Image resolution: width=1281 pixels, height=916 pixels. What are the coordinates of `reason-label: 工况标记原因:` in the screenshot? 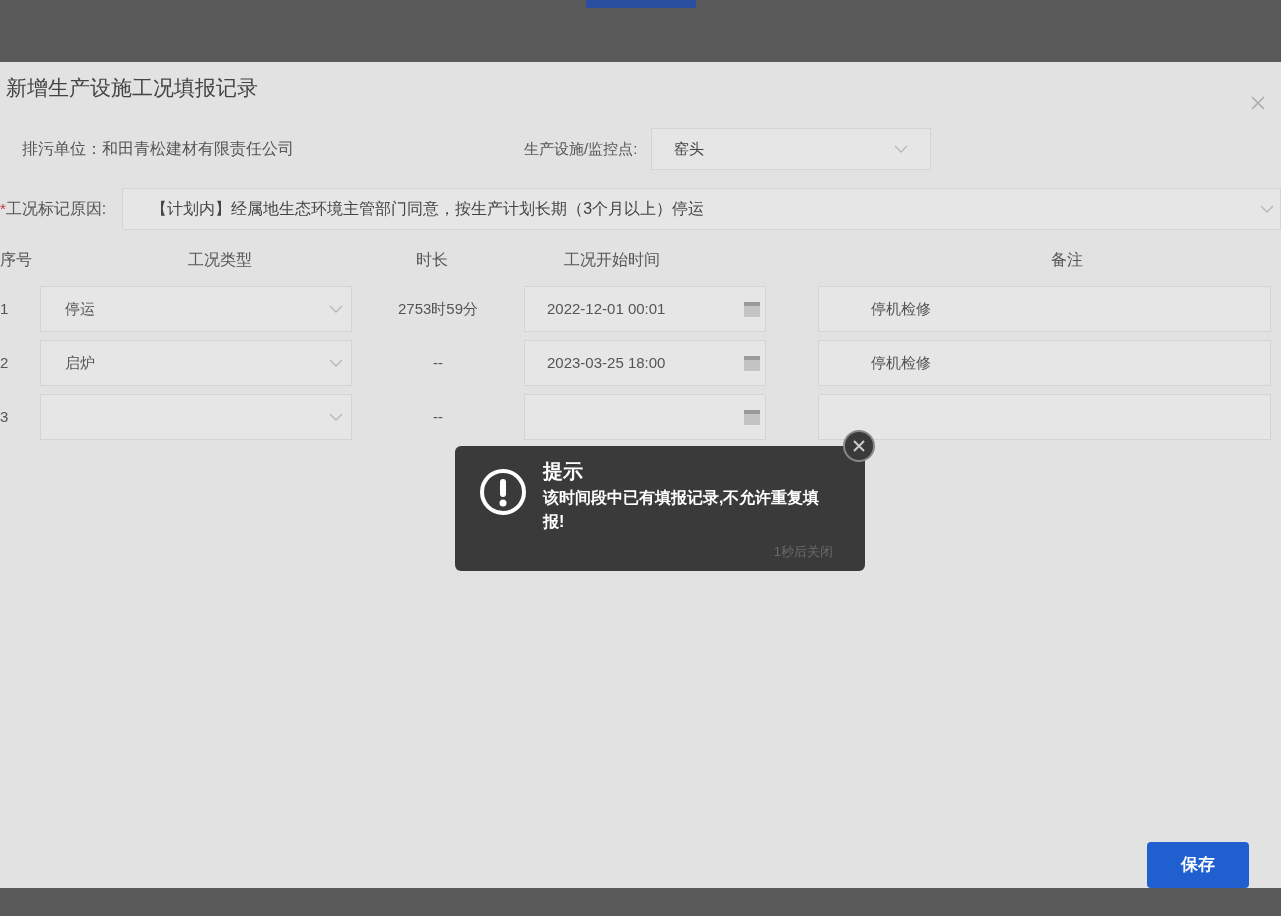 It's located at (56, 209).